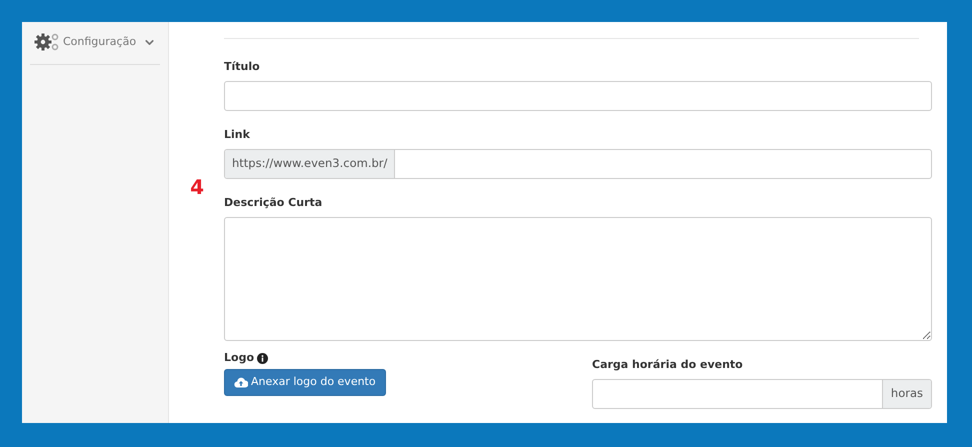  I want to click on url-prefix: https://www.even3.com.br/, so click(310, 164).